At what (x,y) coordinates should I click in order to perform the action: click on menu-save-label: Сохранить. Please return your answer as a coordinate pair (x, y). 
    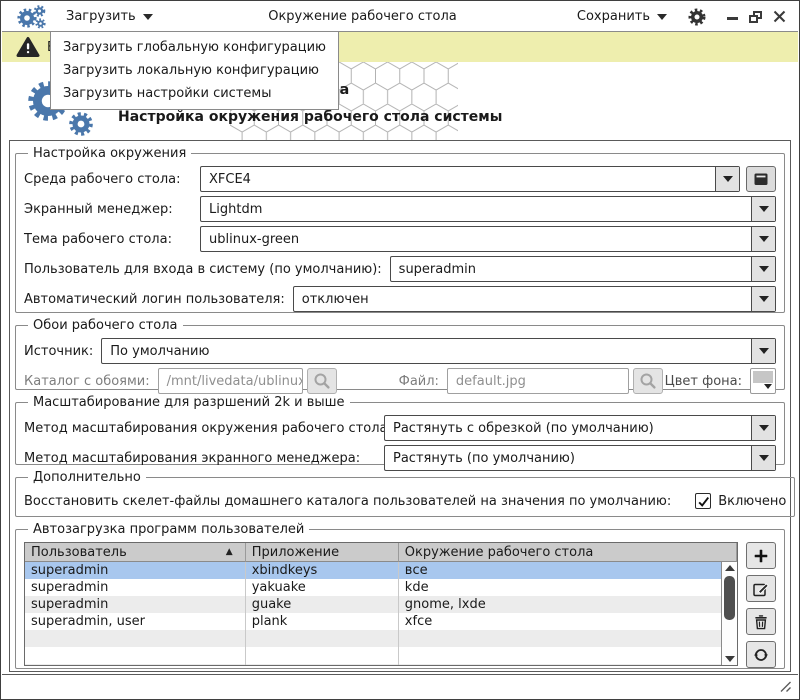
    Looking at the image, I should click on (613, 16).